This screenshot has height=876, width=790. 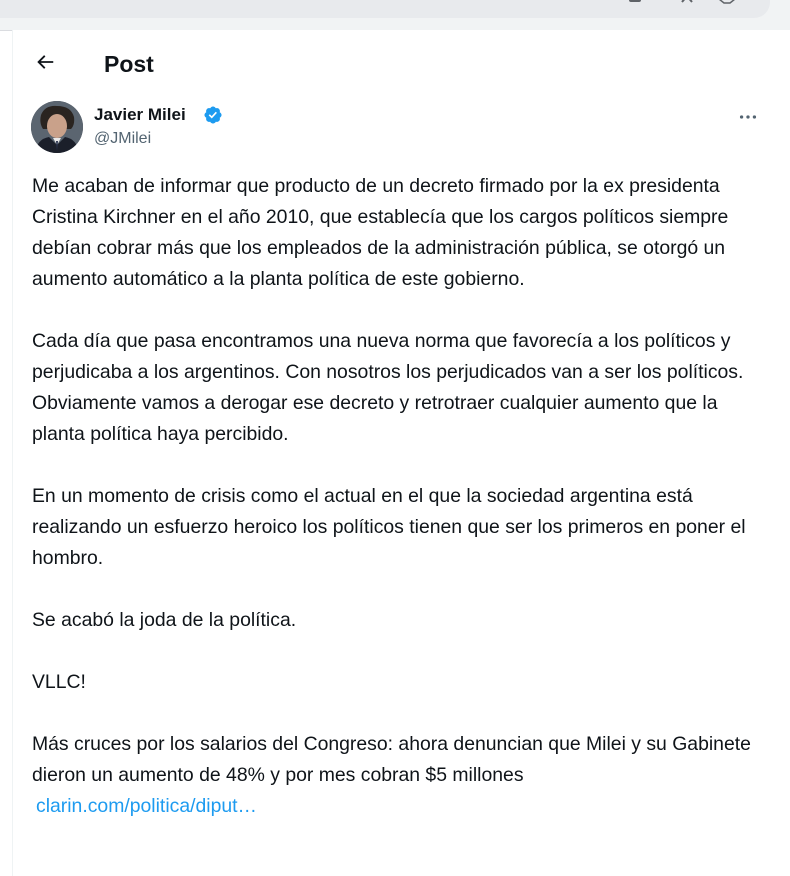 I want to click on browser-toolbar: 1740503688624297, so click(x=395, y=15).